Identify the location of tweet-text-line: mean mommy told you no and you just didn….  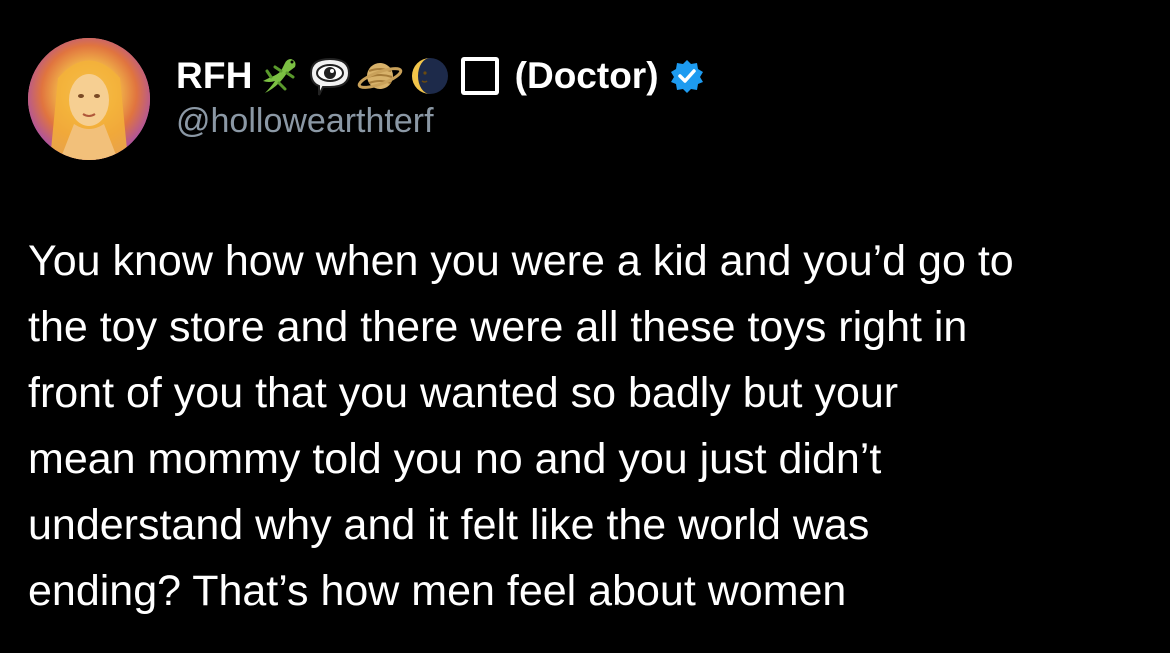
(455, 459).